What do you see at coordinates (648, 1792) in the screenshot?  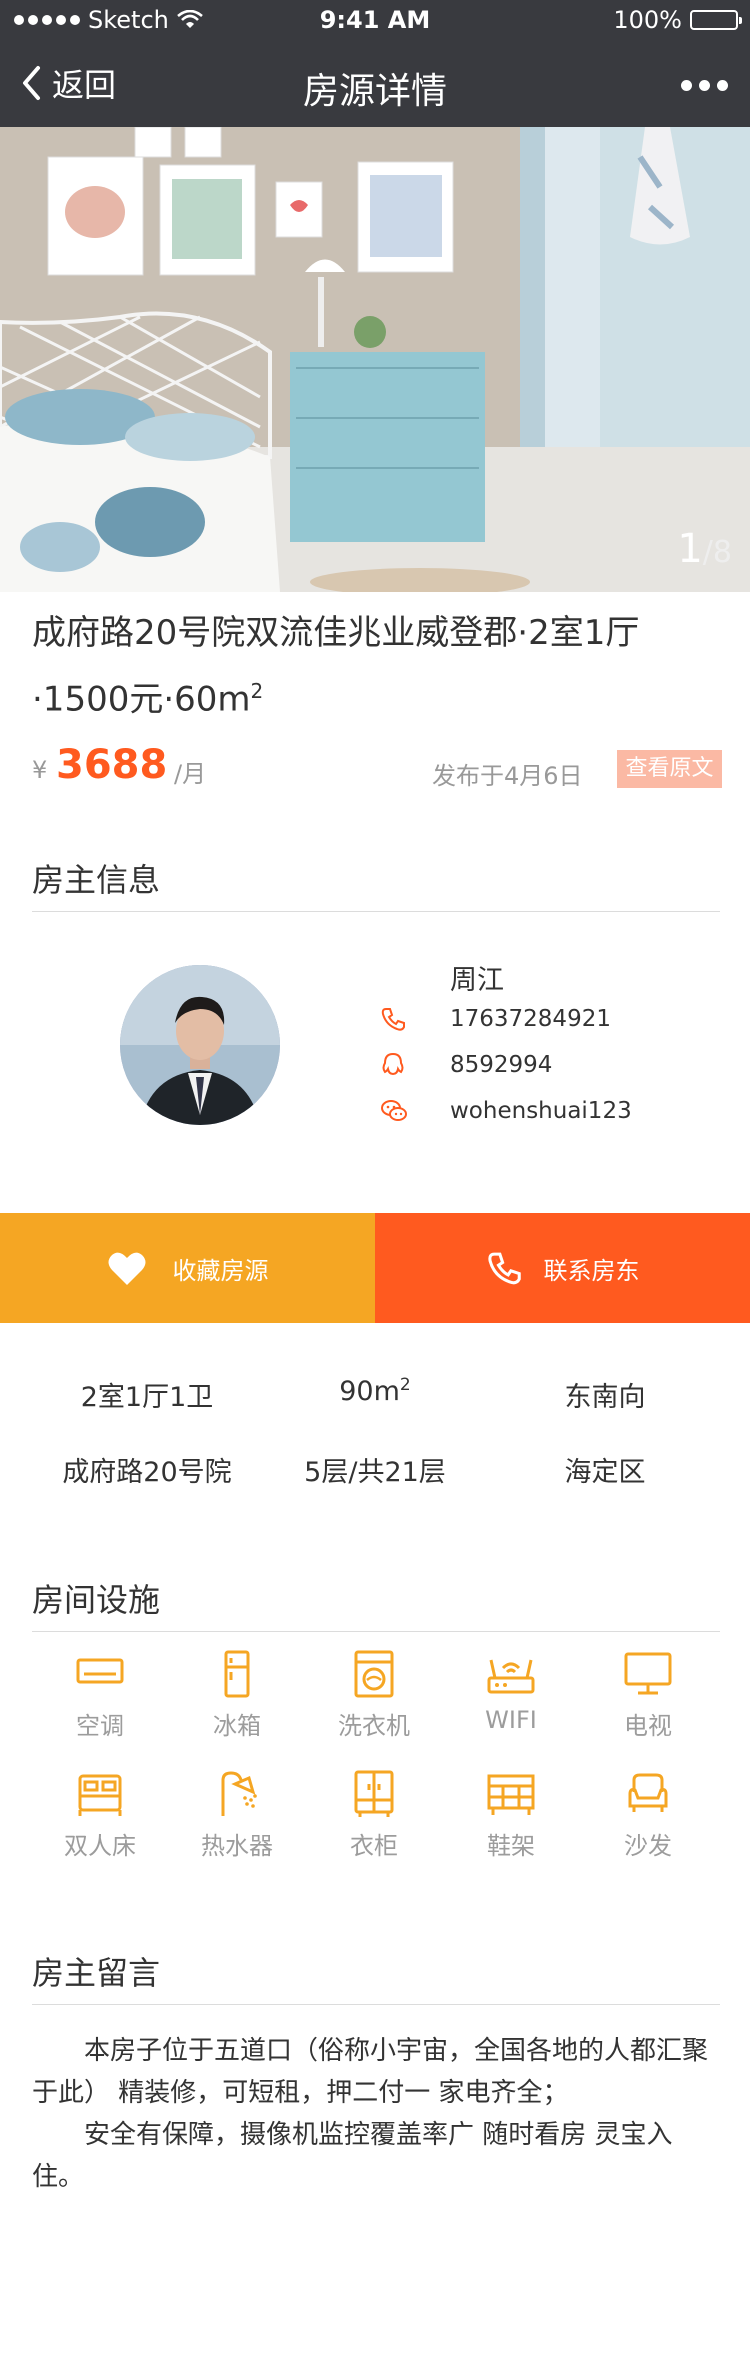 I see `sofa-icon` at bounding box center [648, 1792].